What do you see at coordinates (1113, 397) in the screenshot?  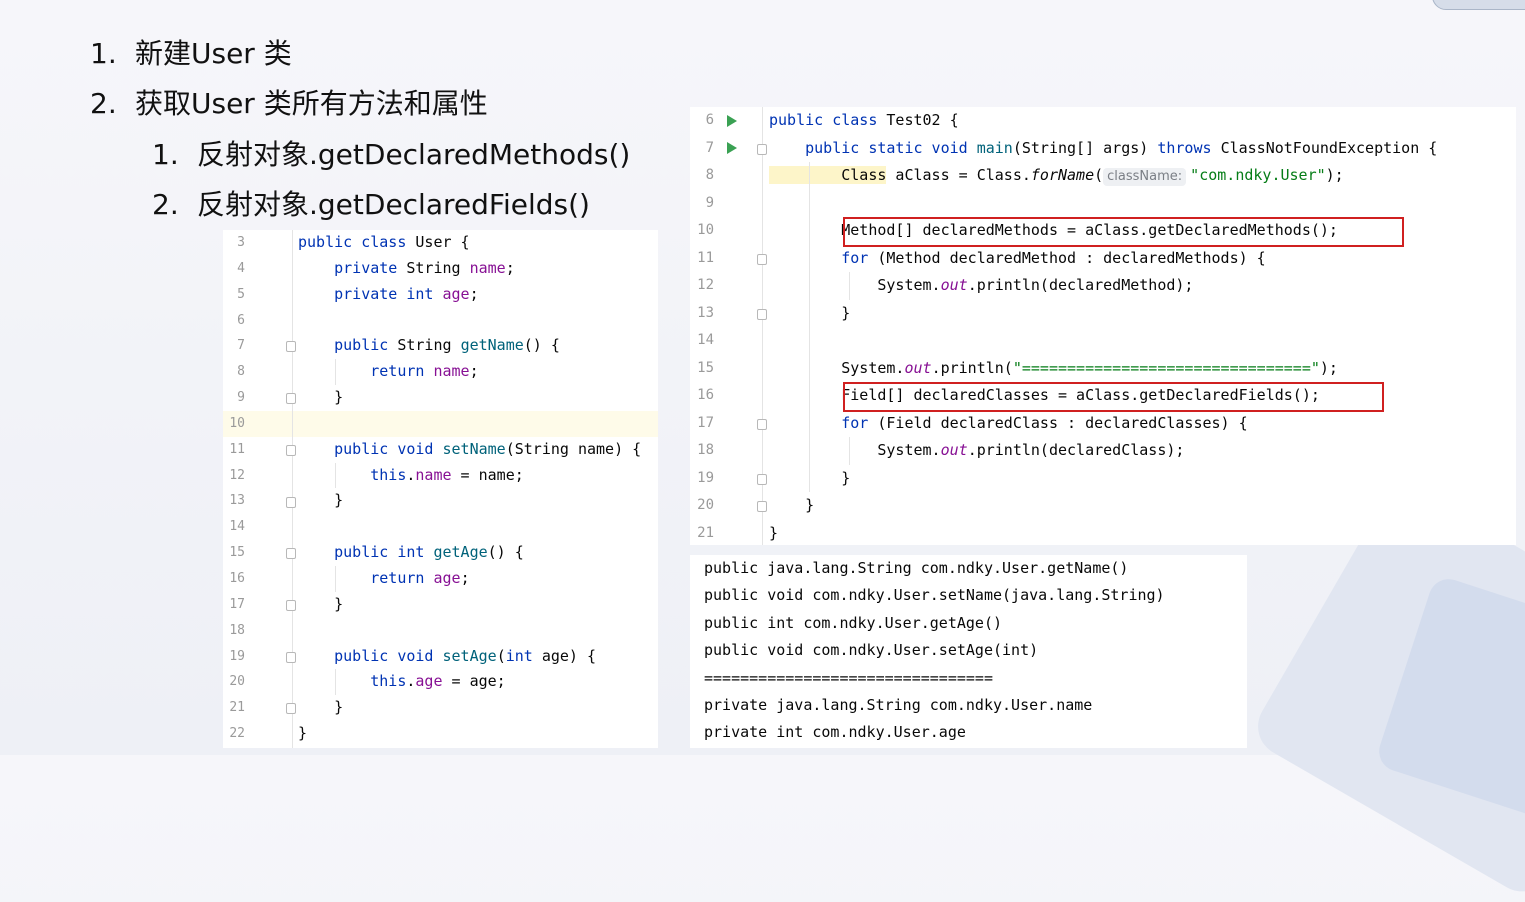 I see `highlight-box-fields` at bounding box center [1113, 397].